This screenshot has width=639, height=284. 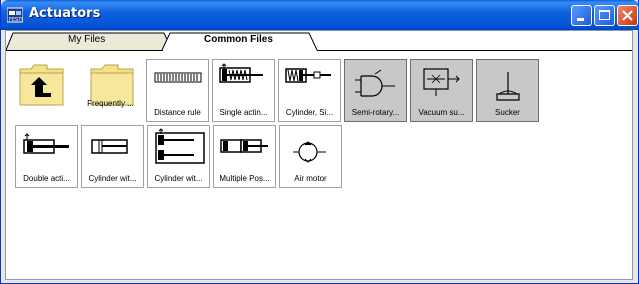 I want to click on window-title: Actuators, so click(x=65, y=13).